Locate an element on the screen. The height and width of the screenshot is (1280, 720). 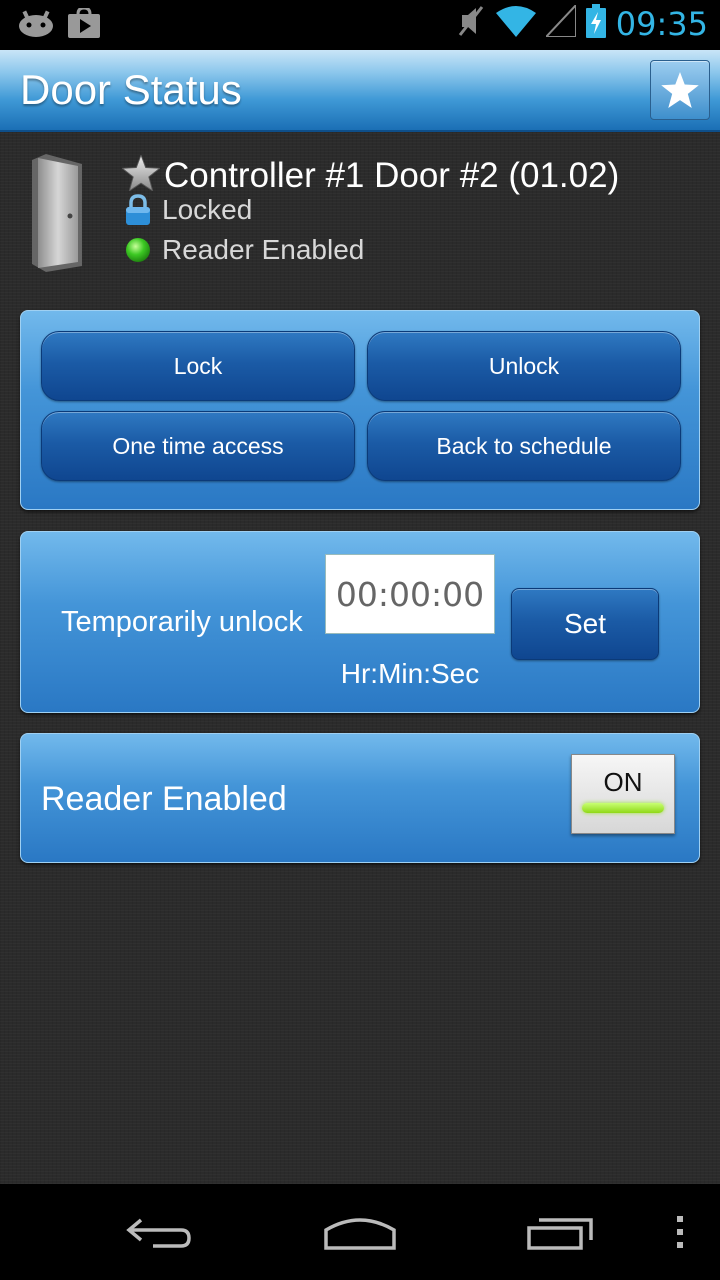
reader-status: Reader Enabled is located at coordinates (244, 250).